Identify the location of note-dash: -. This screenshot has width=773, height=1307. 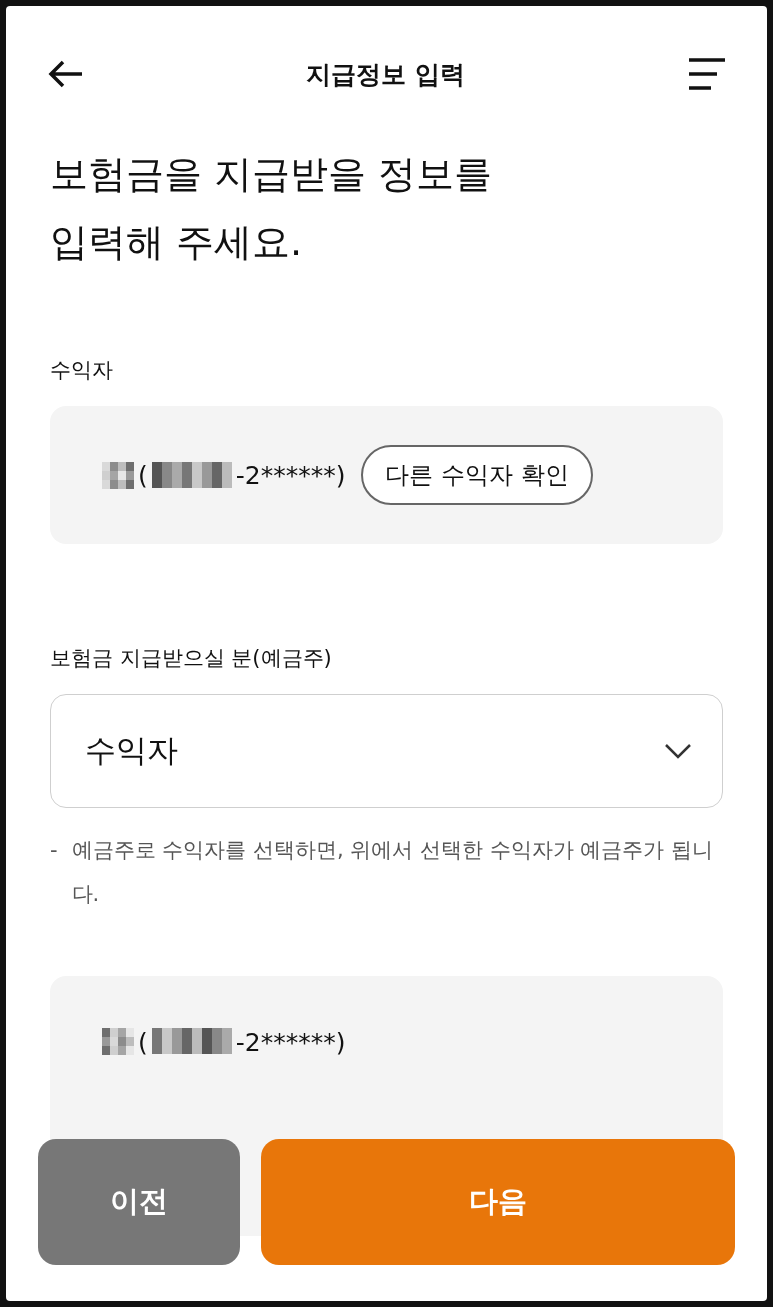
(54, 850).